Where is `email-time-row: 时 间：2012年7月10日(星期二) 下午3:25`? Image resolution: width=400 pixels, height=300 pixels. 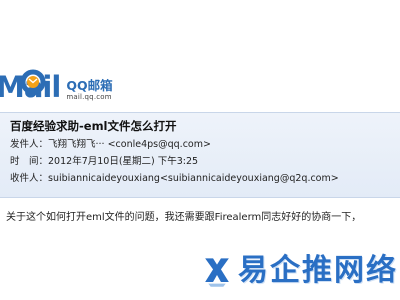
email-time-row: 时 间：2012年7月10日(星期二) 下午3:25 is located at coordinates (104, 162).